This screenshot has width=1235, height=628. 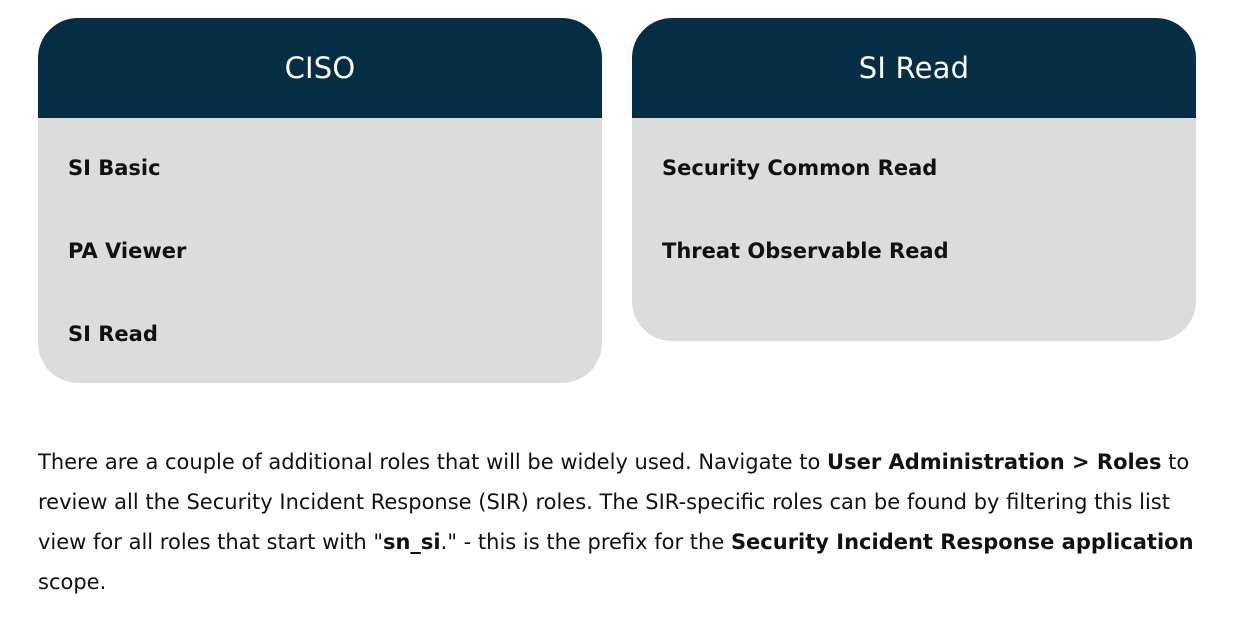 I want to click on ciso-role-item: SI Basic, so click(x=114, y=168).